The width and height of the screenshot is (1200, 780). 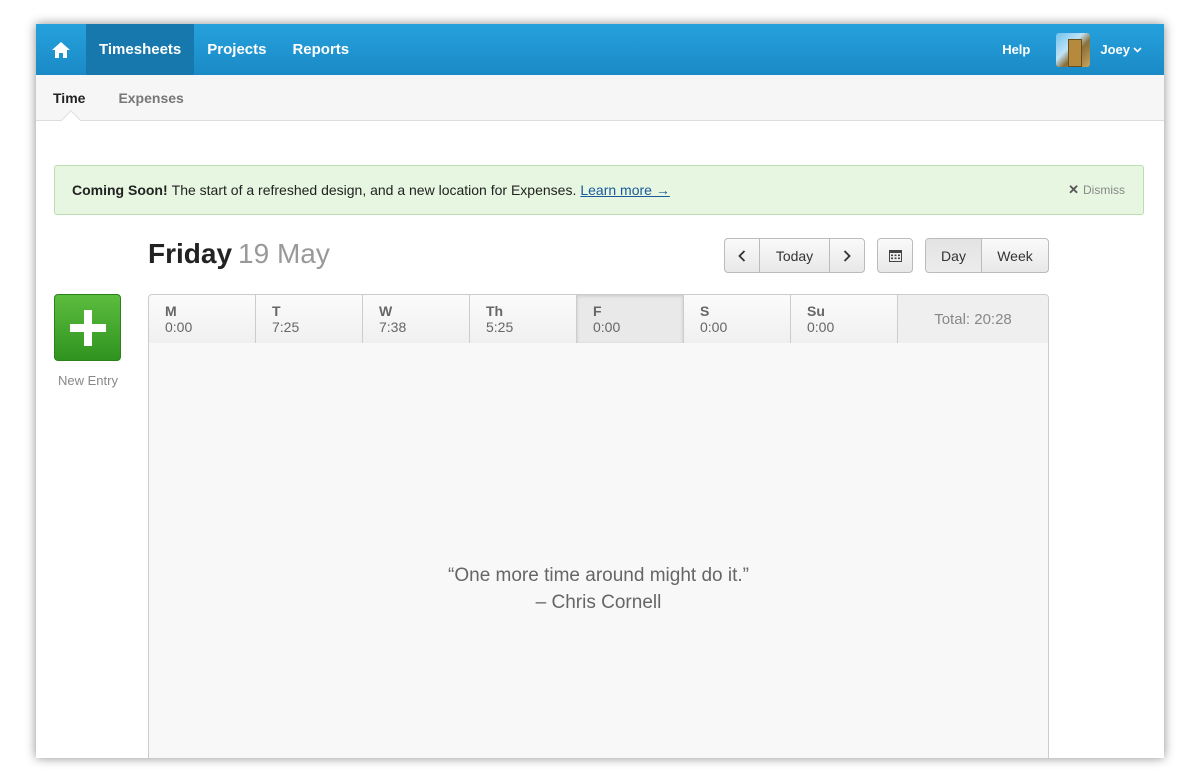 I want to click on home-icon, so click(x=61, y=49).